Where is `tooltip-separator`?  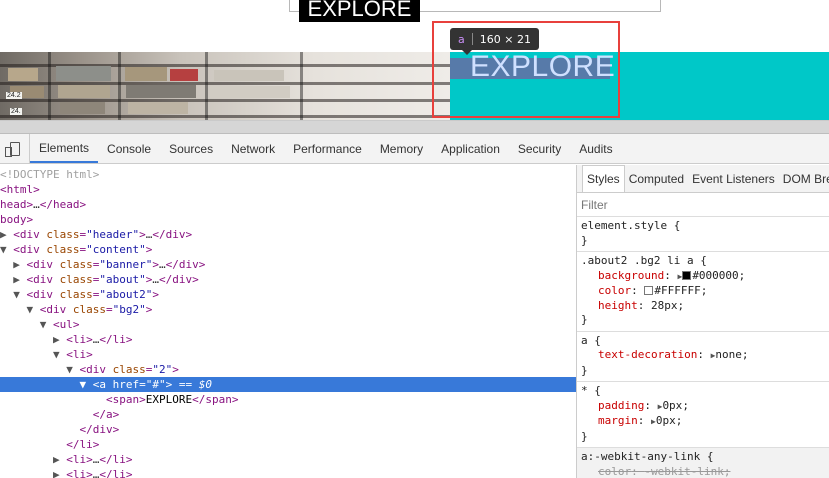 tooltip-separator is located at coordinates (472, 39).